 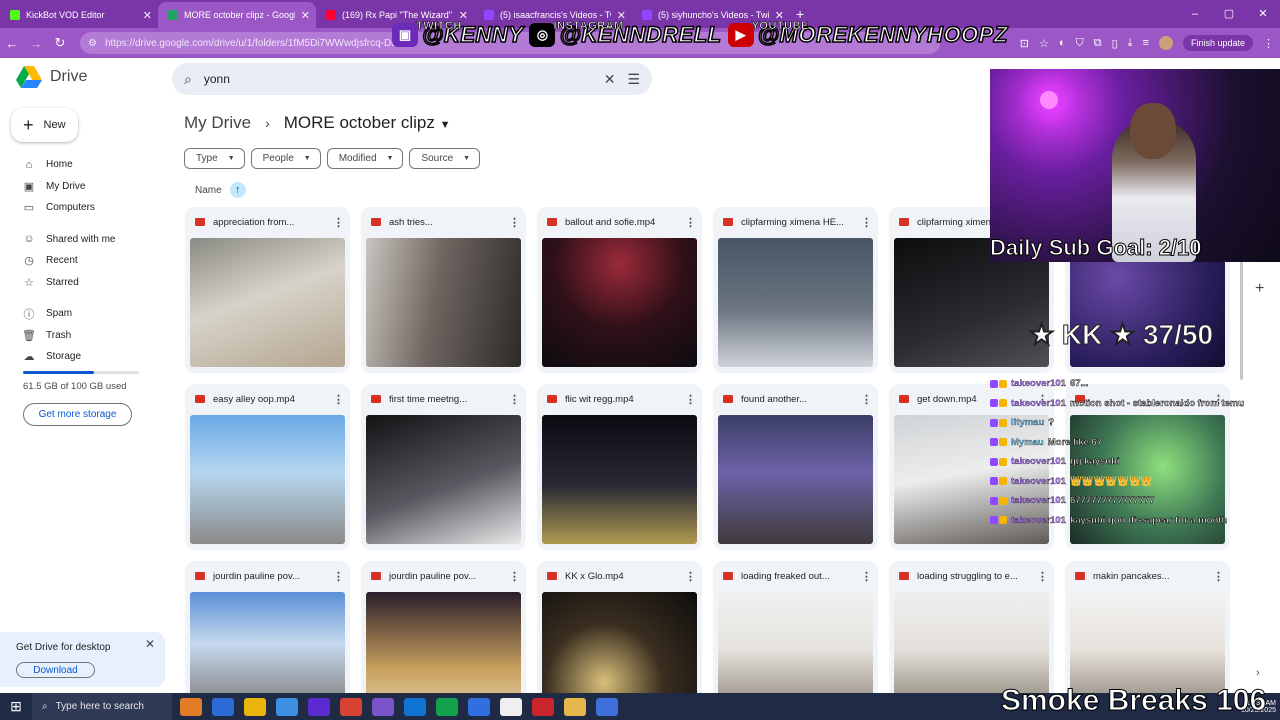 What do you see at coordinates (60, 43) in the screenshot?
I see `reload-icon: ↻` at bounding box center [60, 43].